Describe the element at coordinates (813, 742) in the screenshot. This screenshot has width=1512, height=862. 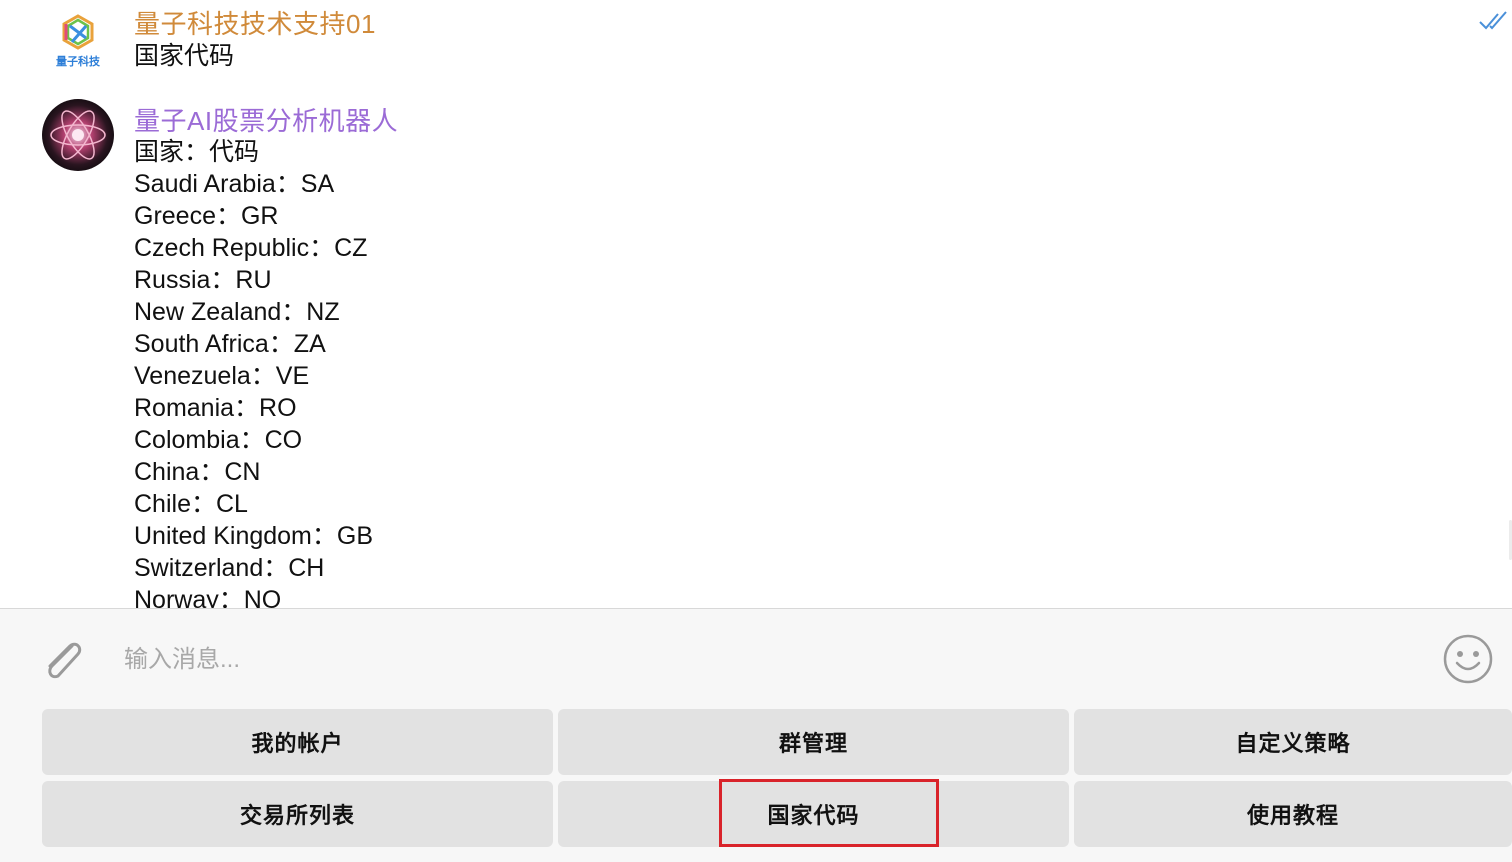
I see `keyboard-button-group-manage: 群管理` at that location.